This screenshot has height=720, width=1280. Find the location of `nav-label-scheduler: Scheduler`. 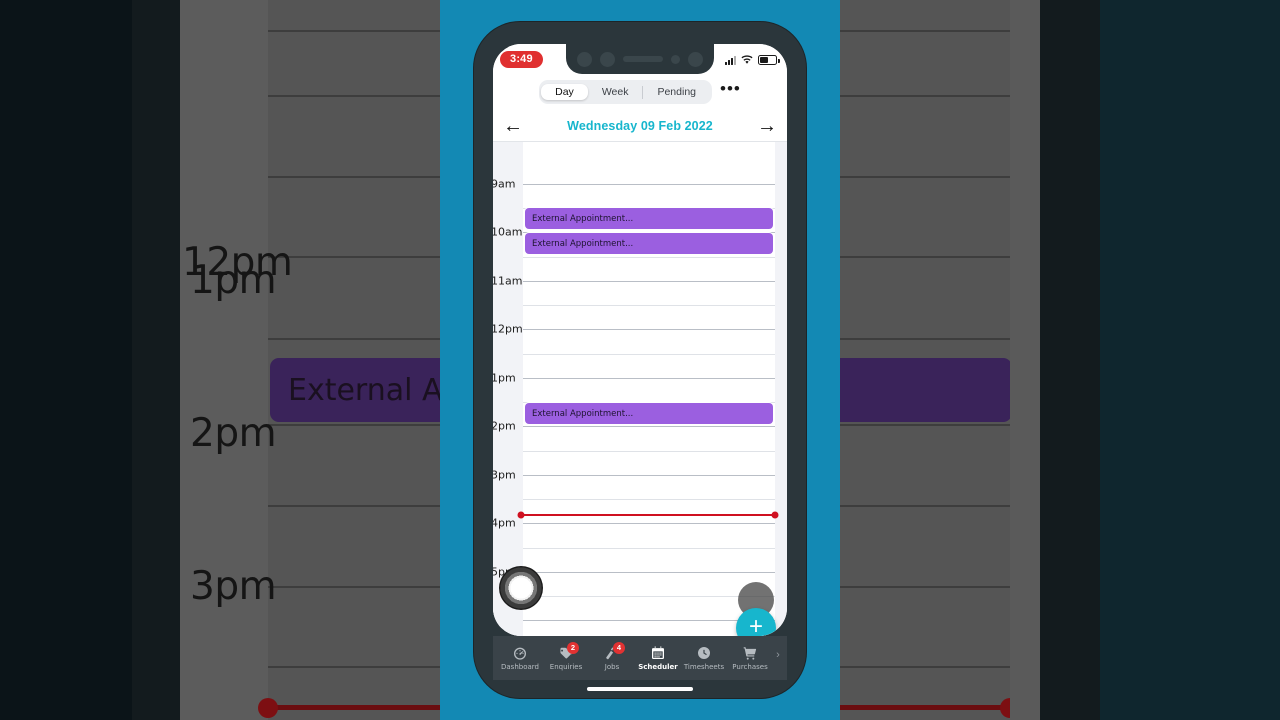

nav-label-scheduler: Scheduler is located at coordinates (658, 667).